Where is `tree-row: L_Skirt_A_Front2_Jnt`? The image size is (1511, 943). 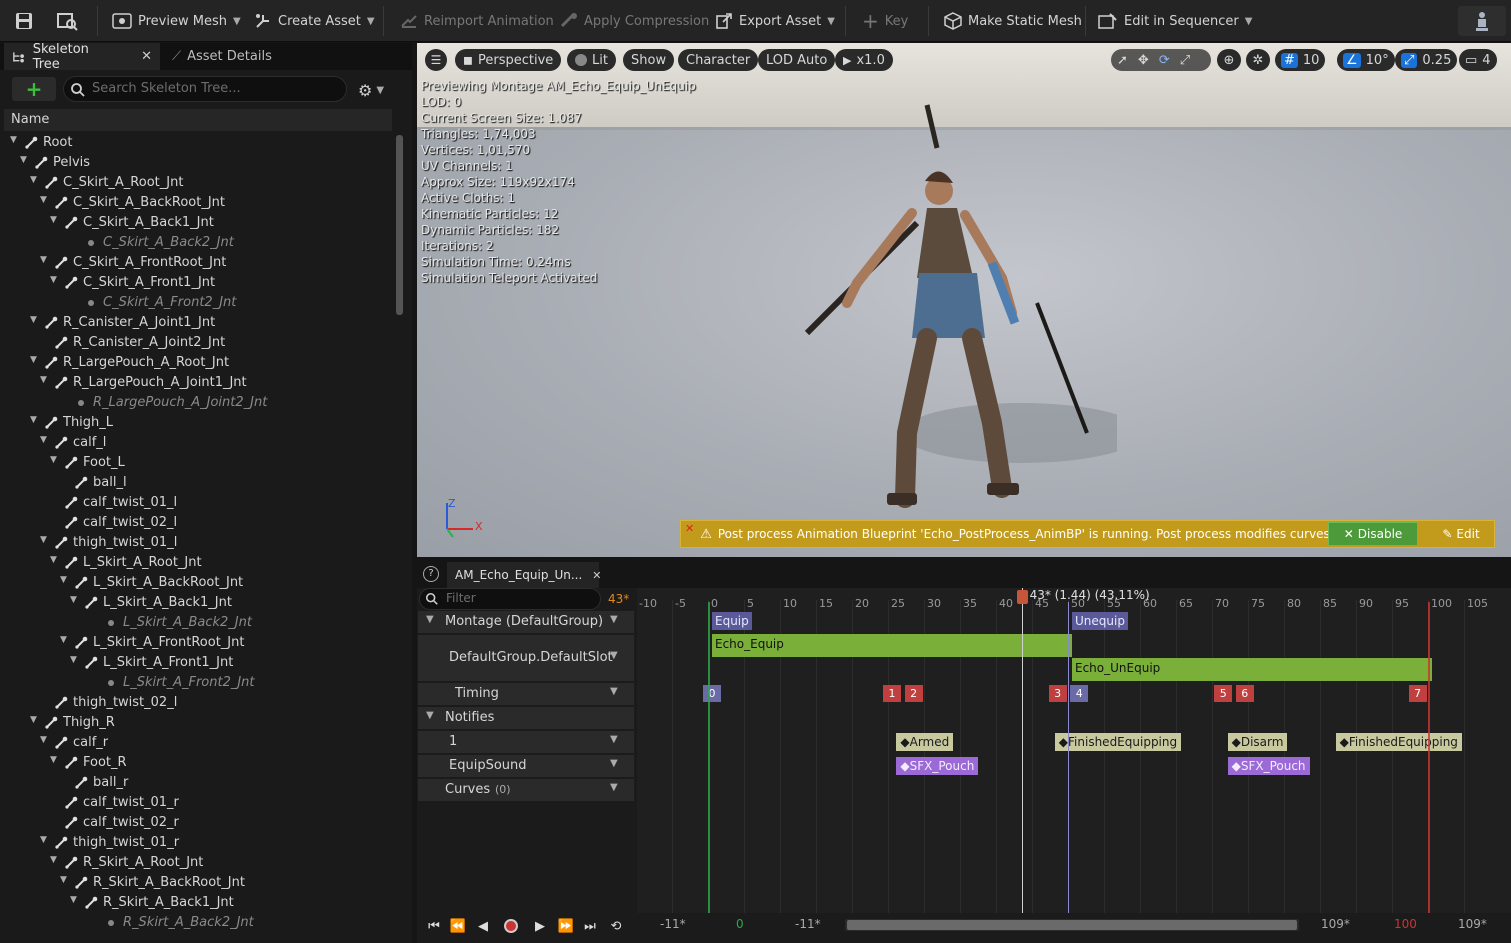 tree-row: L_Skirt_A_Front2_Jnt is located at coordinates (197, 683).